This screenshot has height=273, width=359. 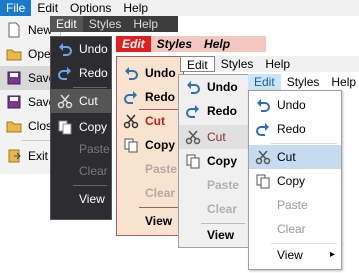 I want to click on submenu-arrow-icon: ▸, so click(x=332, y=254).